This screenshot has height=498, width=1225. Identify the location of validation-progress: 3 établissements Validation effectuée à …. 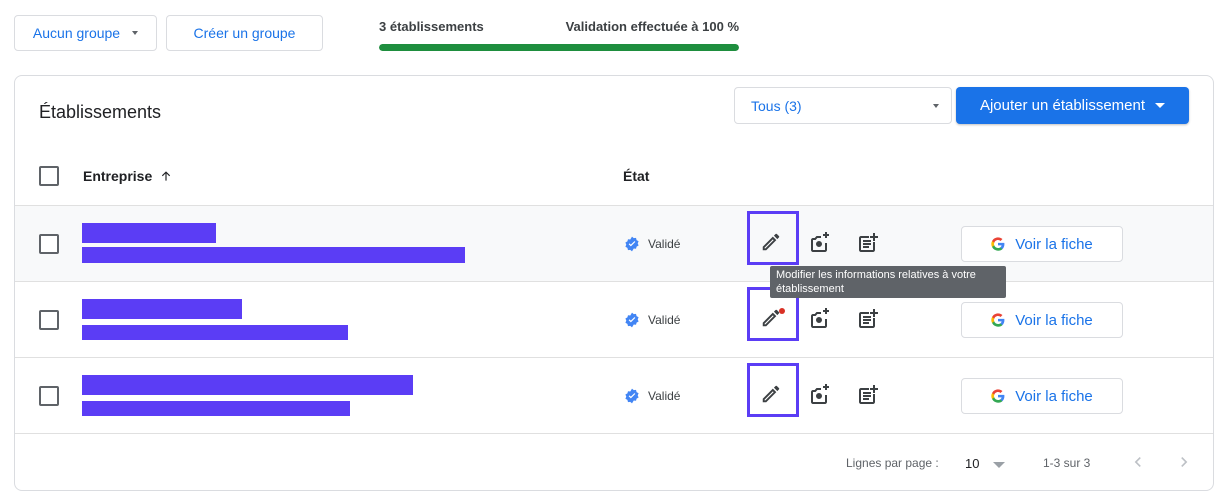
(559, 35).